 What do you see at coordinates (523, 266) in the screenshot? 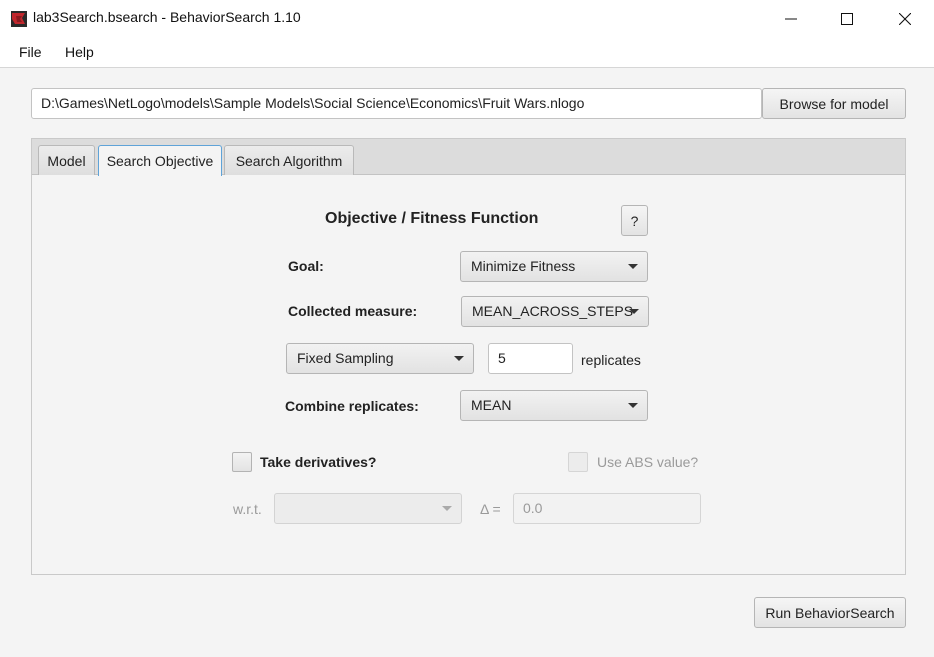
I see `goal-value: Minimize Fitness` at bounding box center [523, 266].